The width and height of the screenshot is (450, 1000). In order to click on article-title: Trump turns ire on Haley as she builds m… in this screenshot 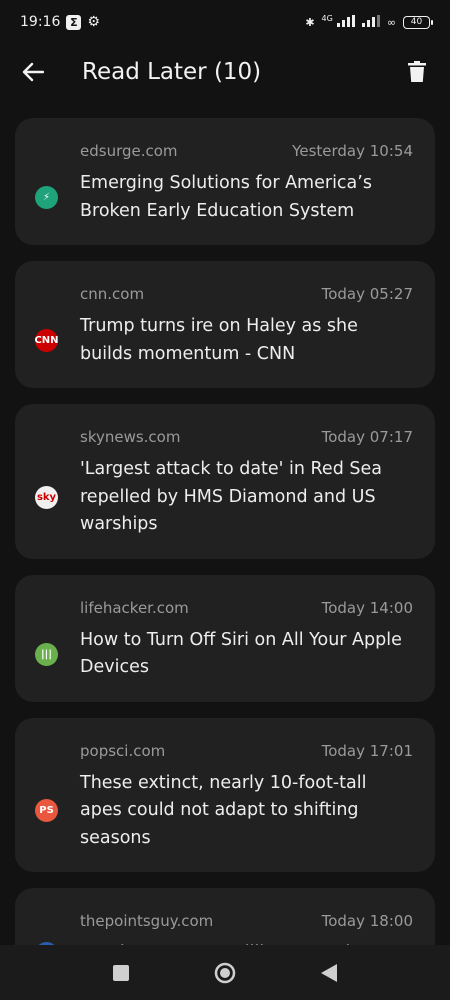, I will do `click(219, 340)`.